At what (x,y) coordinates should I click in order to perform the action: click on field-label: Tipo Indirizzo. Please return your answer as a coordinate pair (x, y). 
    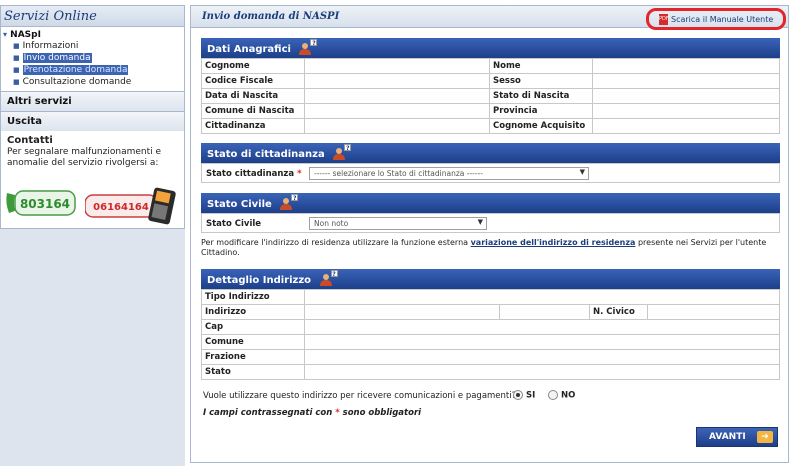
    Looking at the image, I should click on (253, 297).